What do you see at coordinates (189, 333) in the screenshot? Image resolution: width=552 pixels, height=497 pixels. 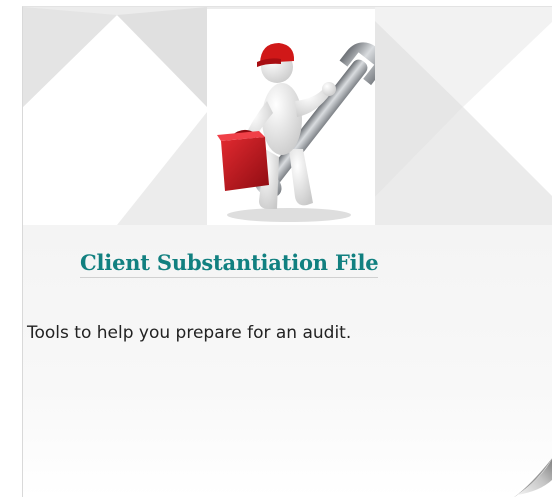 I see `tile-description: Tools to help you prepare for an audit.` at bounding box center [189, 333].